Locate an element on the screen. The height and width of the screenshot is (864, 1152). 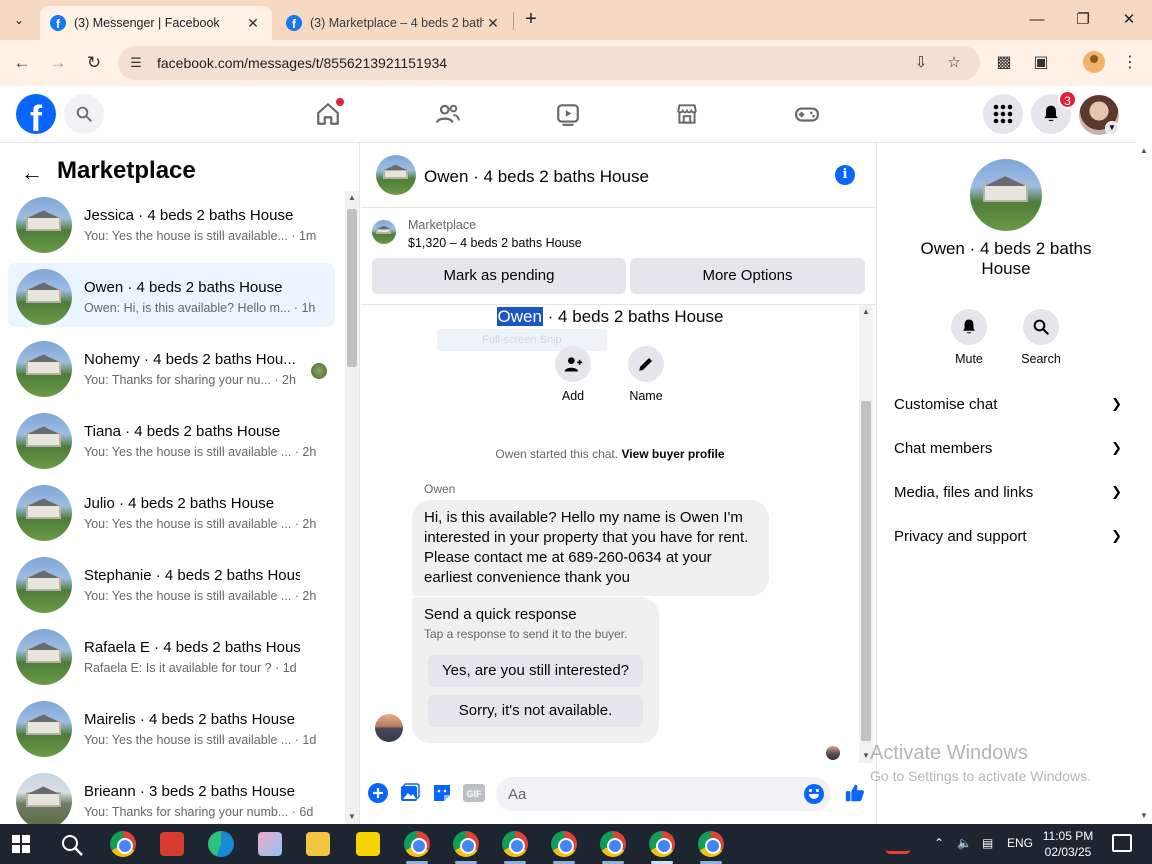
conversation-title: Owen · 4 beds 2 baths House is located at coordinates (536, 177).